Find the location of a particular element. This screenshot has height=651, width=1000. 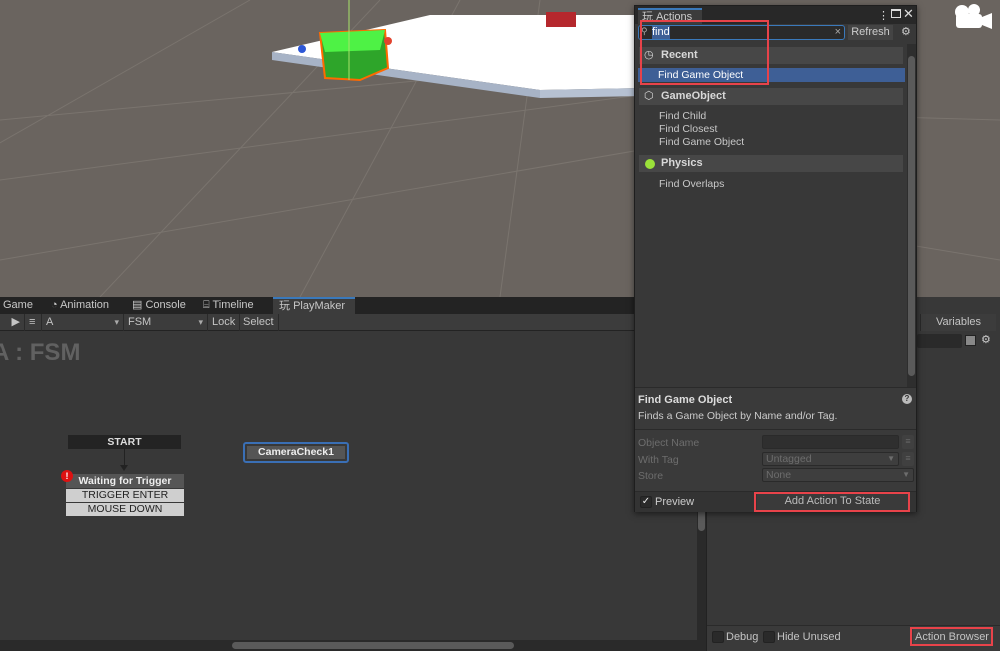

list-item: Find Child is located at coordinates (682, 116).